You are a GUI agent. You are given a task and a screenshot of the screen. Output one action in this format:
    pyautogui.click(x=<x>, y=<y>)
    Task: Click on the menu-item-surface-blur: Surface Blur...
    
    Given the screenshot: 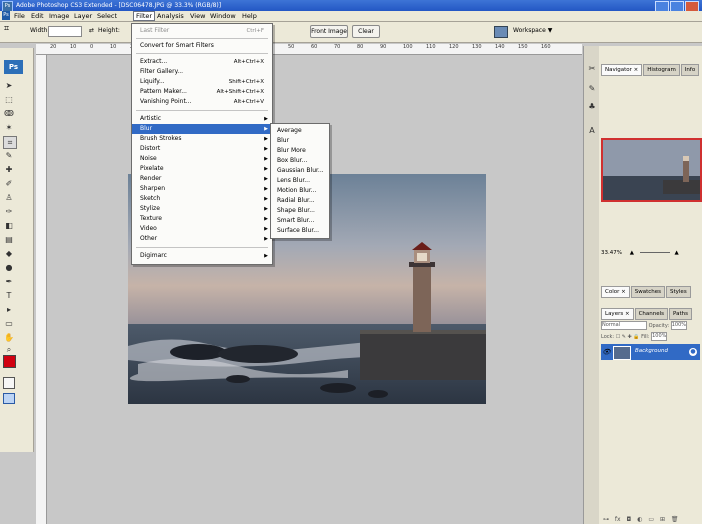 What is the action you would take?
    pyautogui.click(x=300, y=231)
    